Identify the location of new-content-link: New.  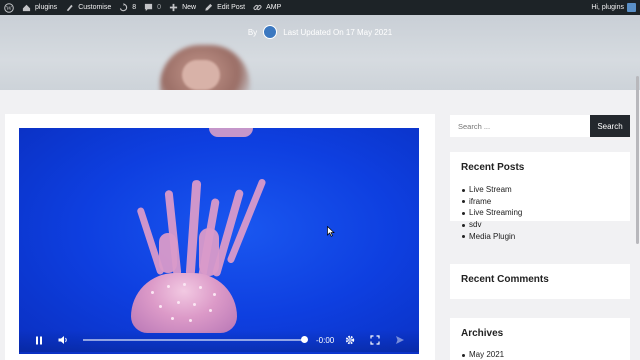
(182, 7).